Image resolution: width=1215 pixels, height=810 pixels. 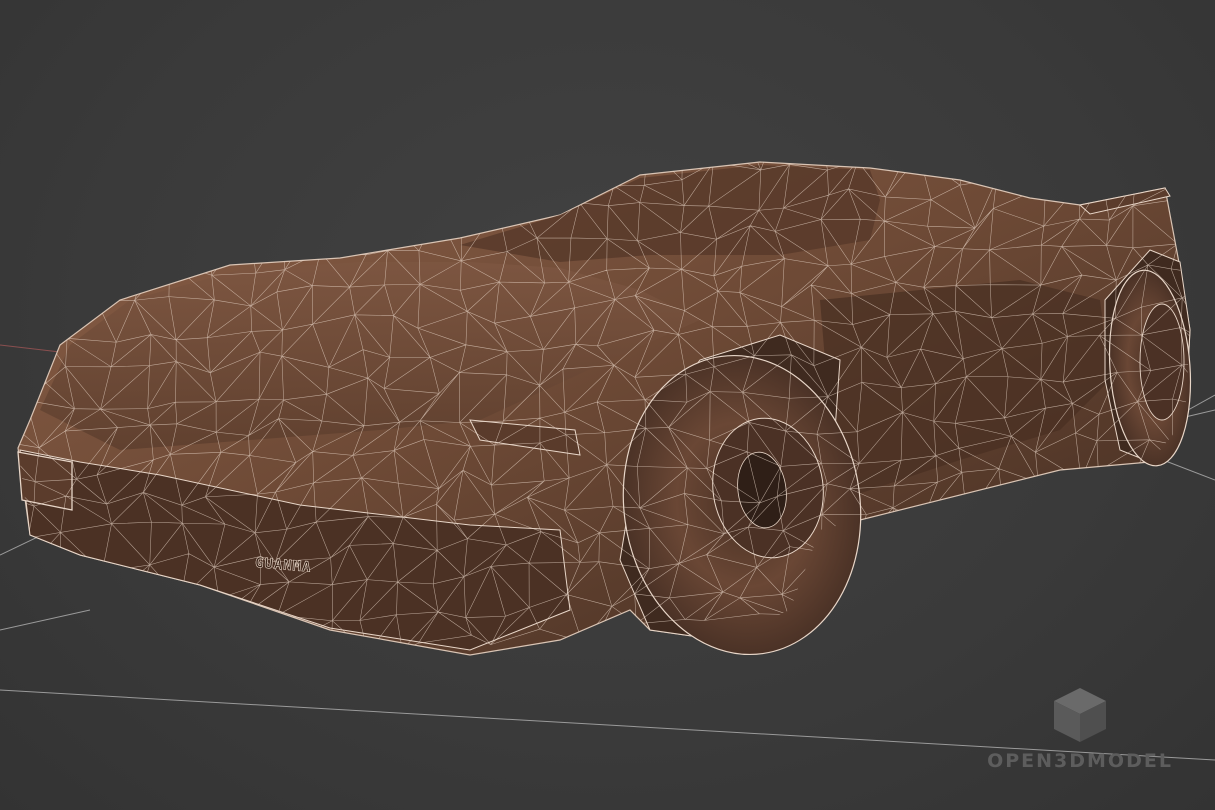 What do you see at coordinates (1162, 362) in the screenshot?
I see `rear-wheel-rim` at bounding box center [1162, 362].